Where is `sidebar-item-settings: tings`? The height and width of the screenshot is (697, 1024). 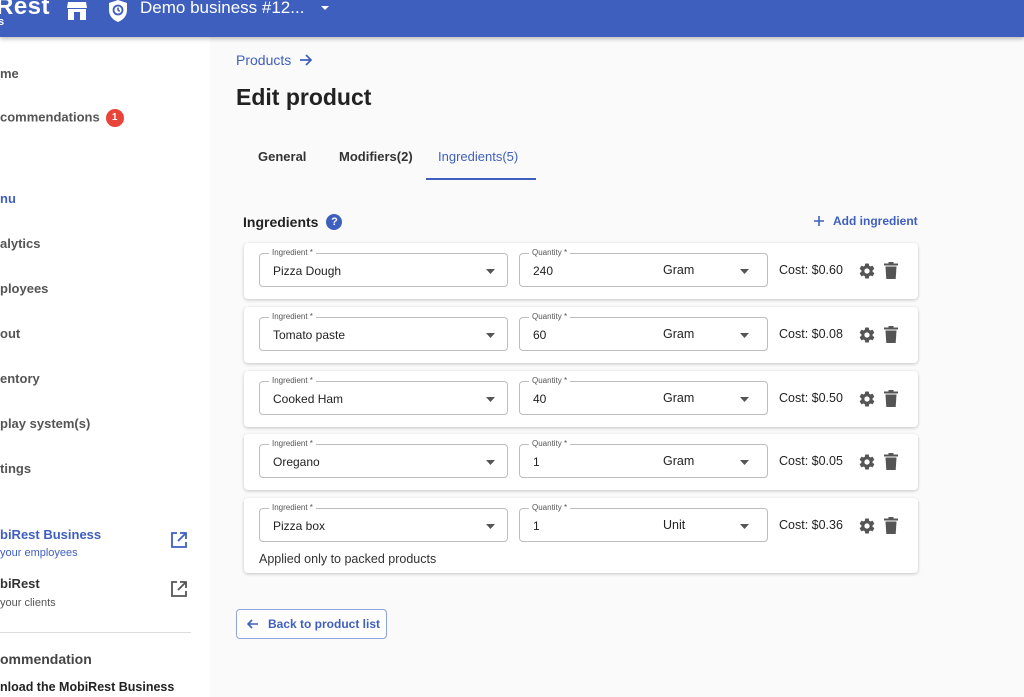 sidebar-item-settings: tings is located at coordinates (15, 468).